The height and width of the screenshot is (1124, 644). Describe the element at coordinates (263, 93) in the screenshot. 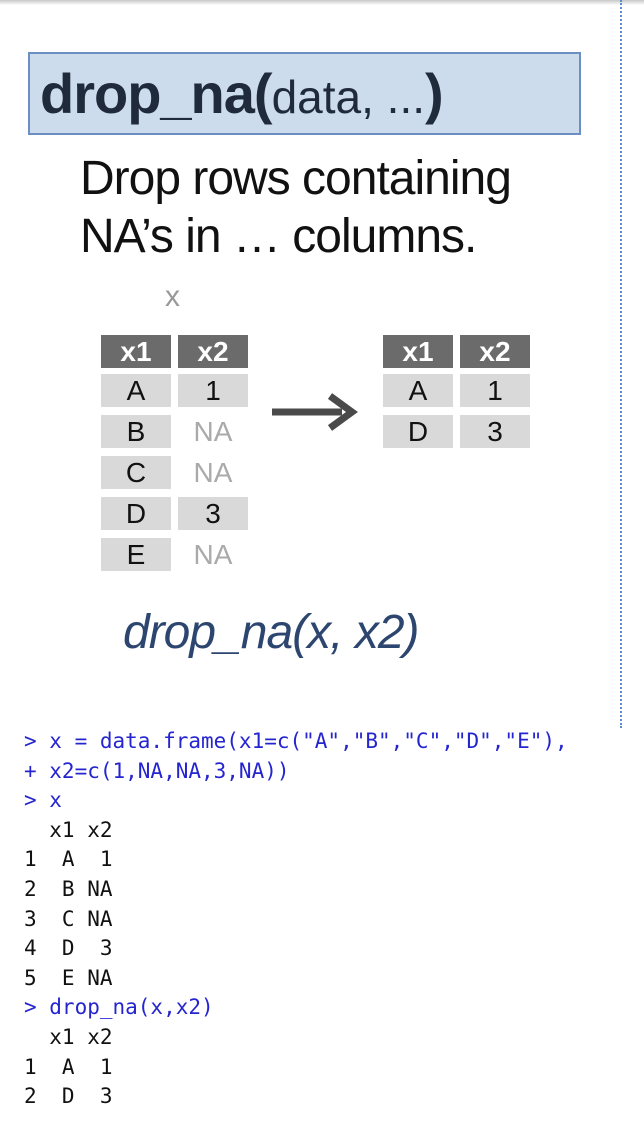

I see `open-paren: (` at that location.